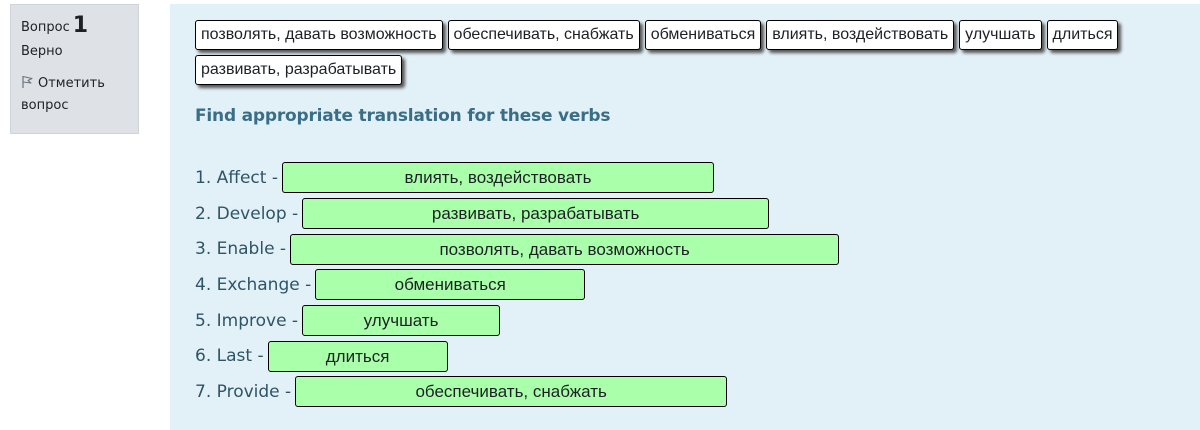 Image resolution: width=1200 pixels, height=430 pixels. Describe the element at coordinates (860, 35) in the screenshot. I see `drag-choice: влиять, воздействовать` at that location.